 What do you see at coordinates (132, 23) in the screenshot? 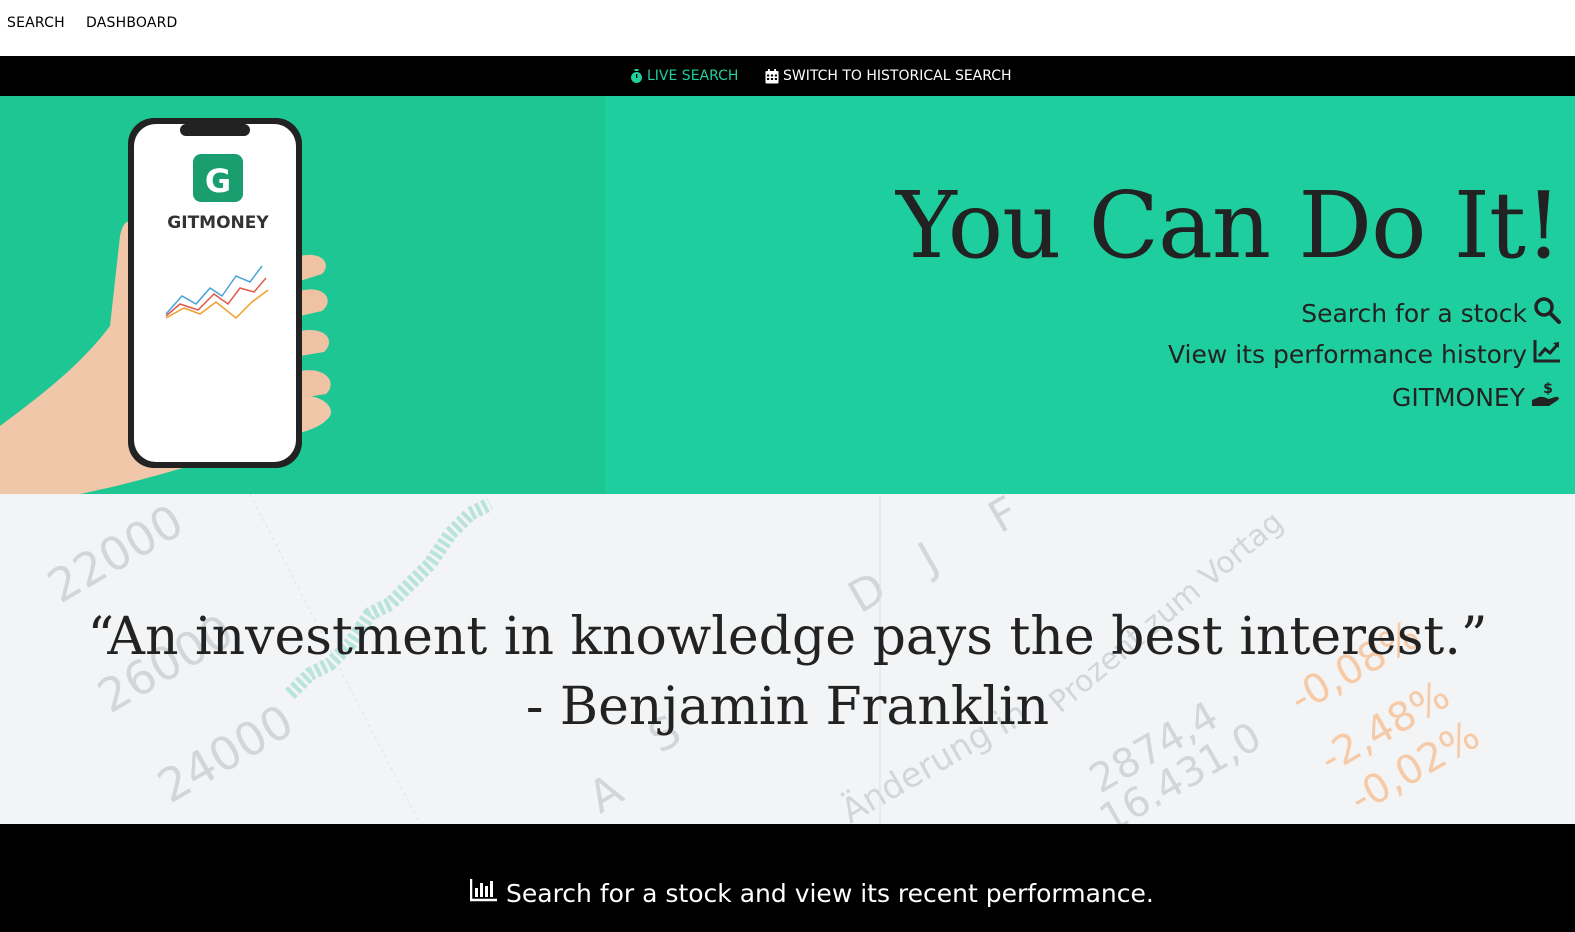
I see `nav-dashboard-link: DASHBOARD` at bounding box center [132, 23].